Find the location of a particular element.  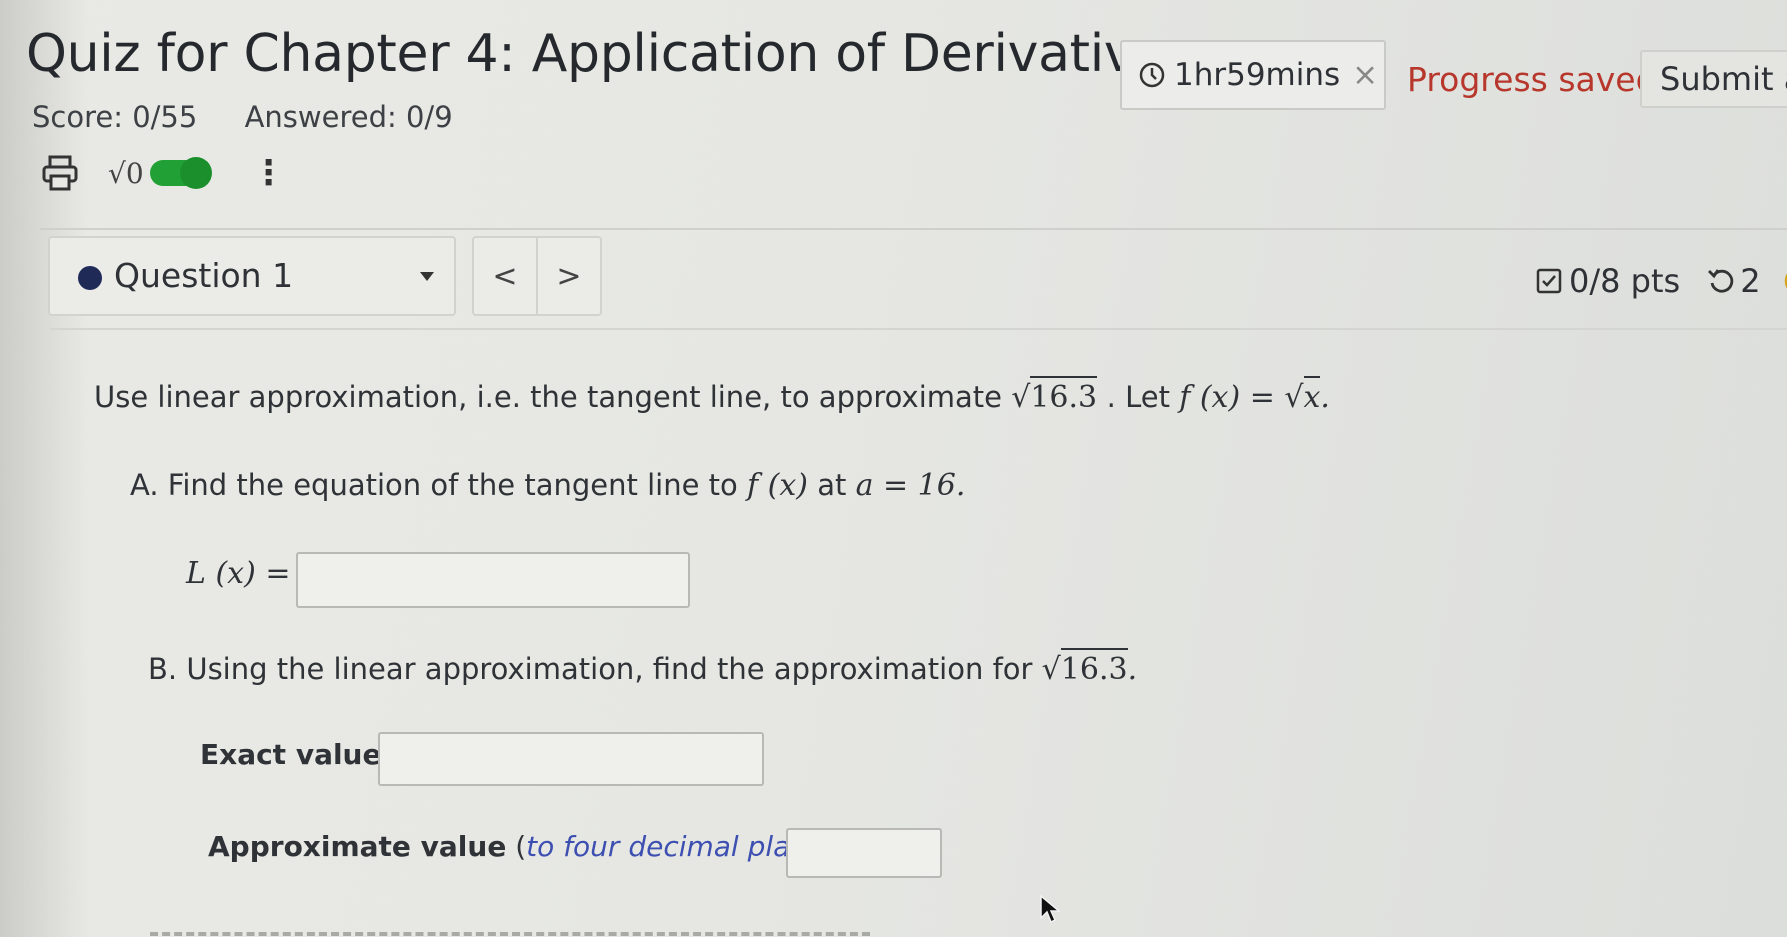

approximate-value-title: Approximate value is located at coordinates (357, 846).